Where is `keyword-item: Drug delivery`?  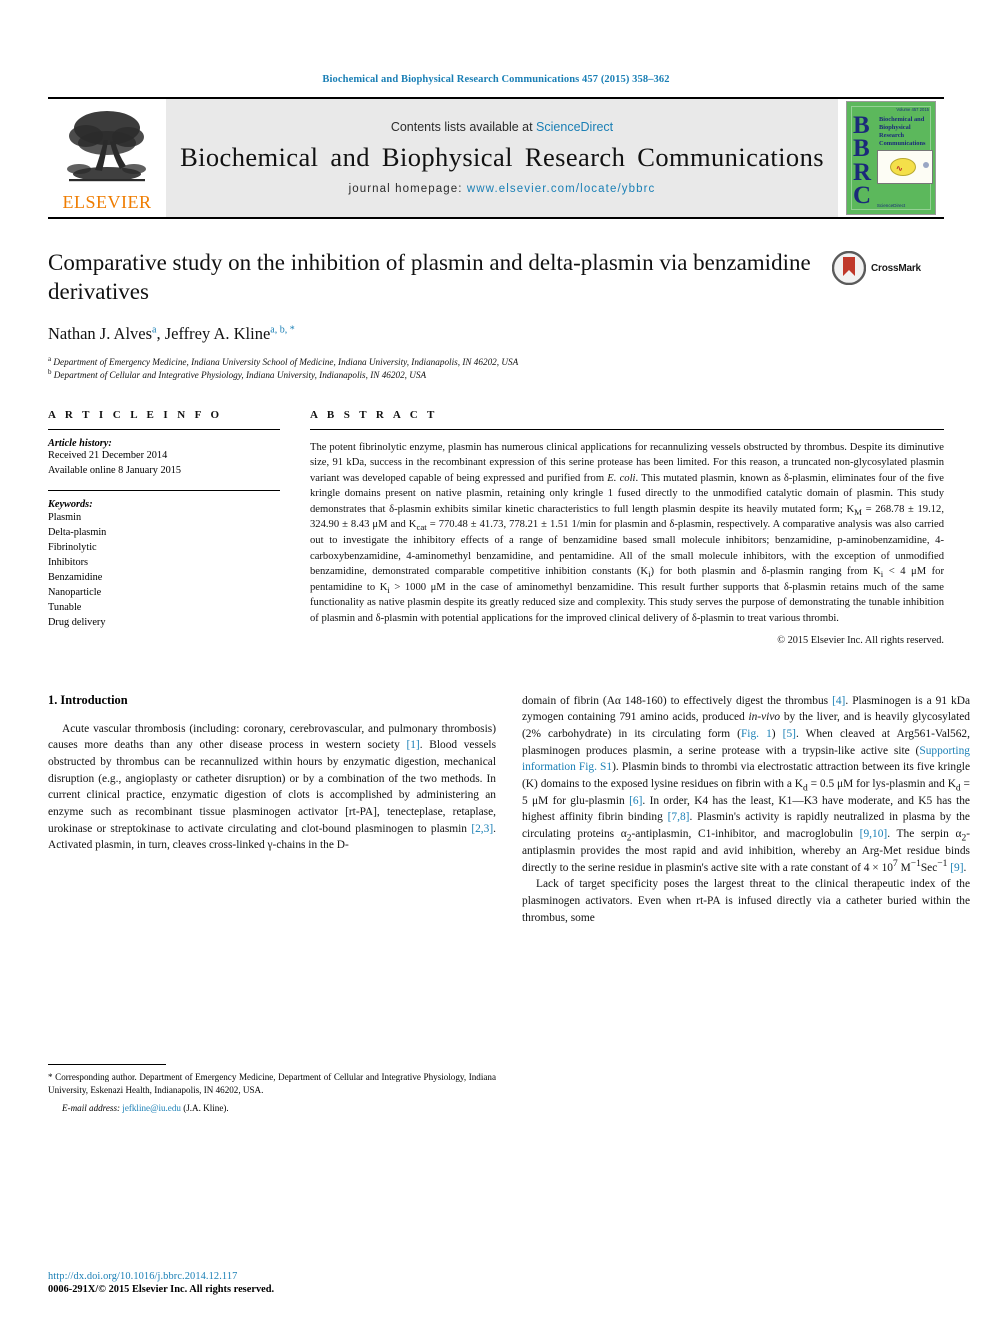
keyword-item: Drug delivery is located at coordinates (77, 622).